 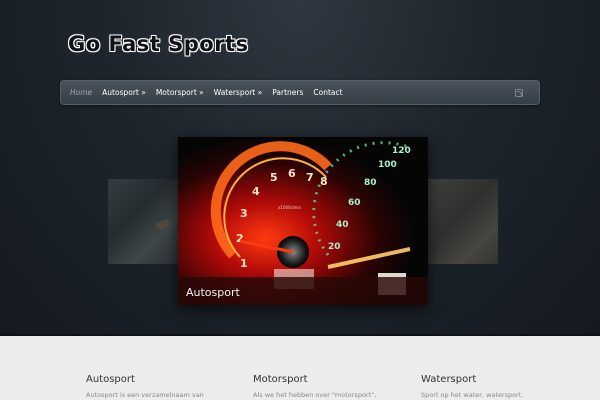 I want to click on speedo-outer-number: 40, so click(x=342, y=225).